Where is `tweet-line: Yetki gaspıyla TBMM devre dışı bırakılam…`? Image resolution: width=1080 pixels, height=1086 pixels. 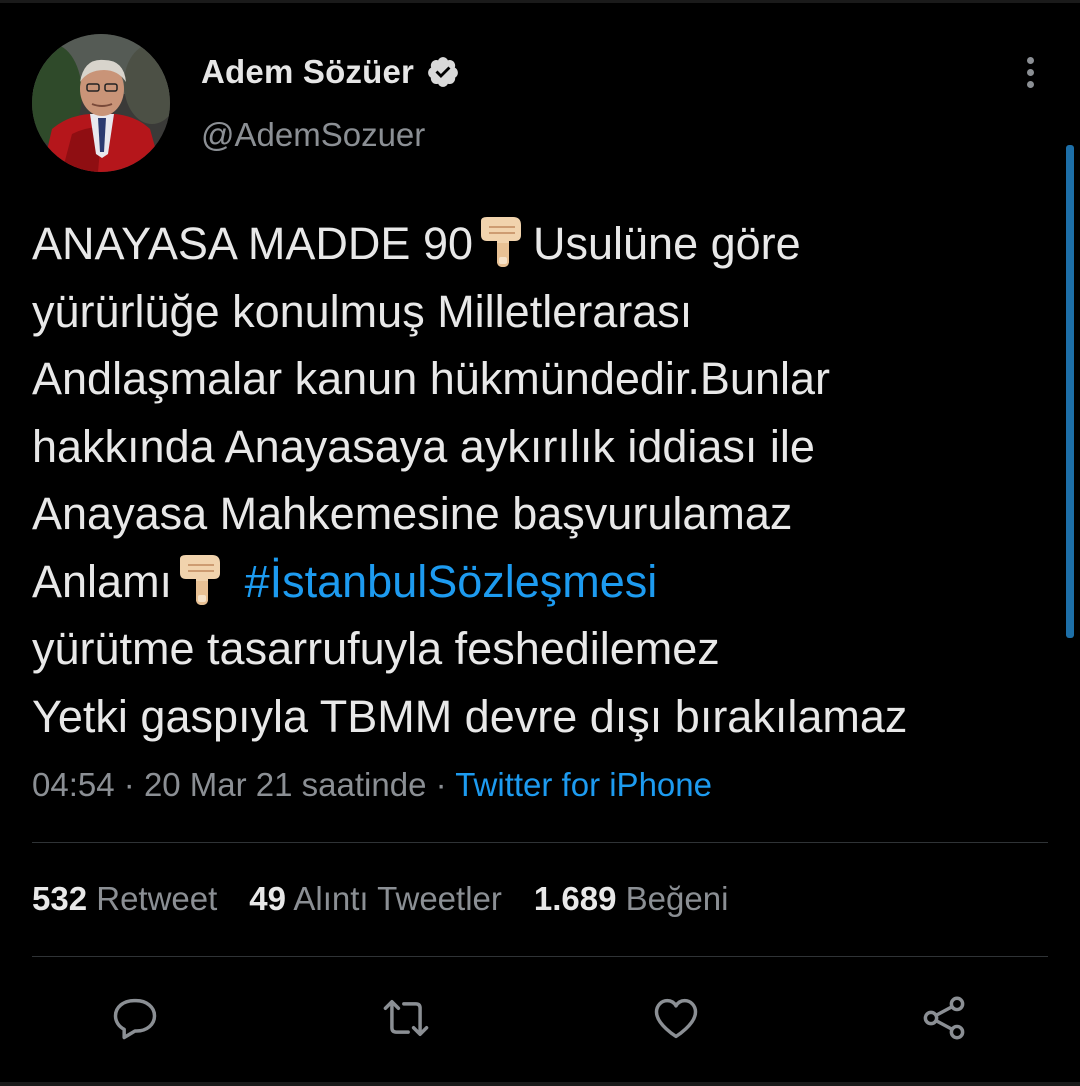
tweet-line: Yetki gaspıyla TBMM devre dışı bırakılam… is located at coordinates (470, 716).